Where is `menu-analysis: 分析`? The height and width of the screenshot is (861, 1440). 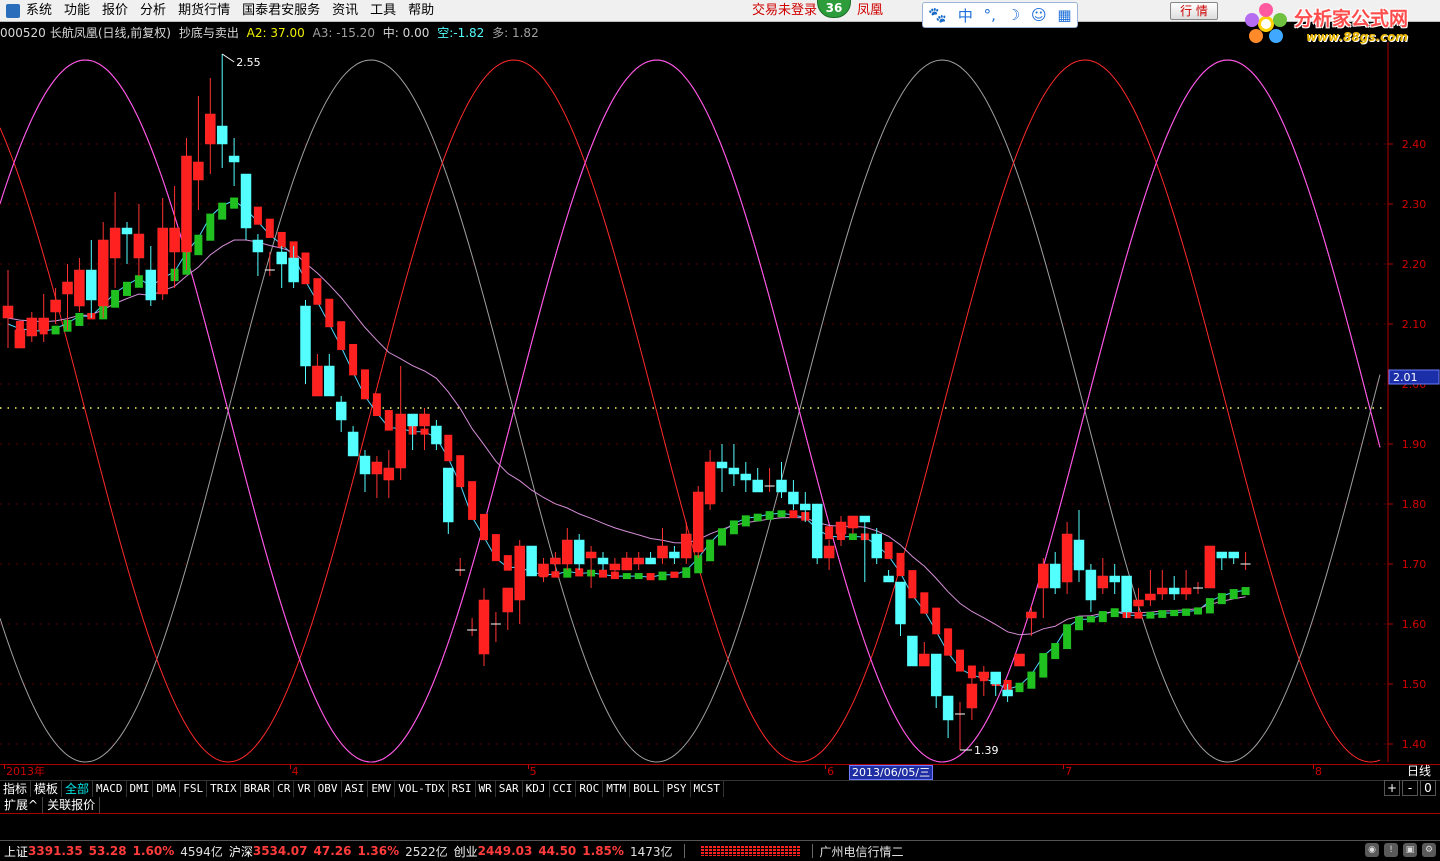
menu-analysis: 分析 is located at coordinates (153, 11).